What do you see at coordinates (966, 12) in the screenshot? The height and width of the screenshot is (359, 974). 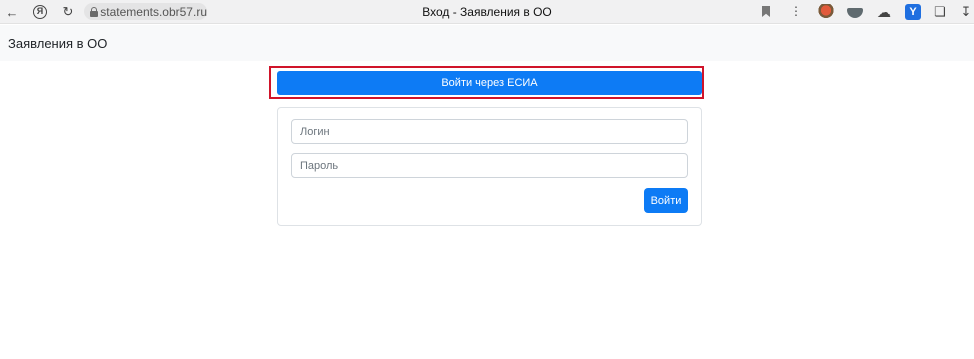 I see `download-icon: ↧` at bounding box center [966, 12].